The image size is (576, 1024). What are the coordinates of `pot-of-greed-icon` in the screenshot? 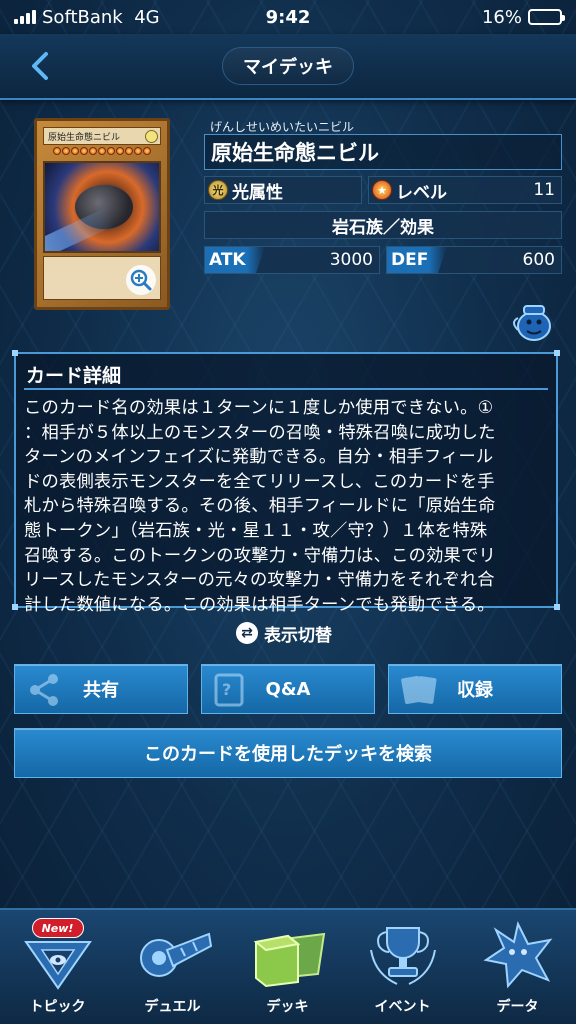 It's located at (531, 322).